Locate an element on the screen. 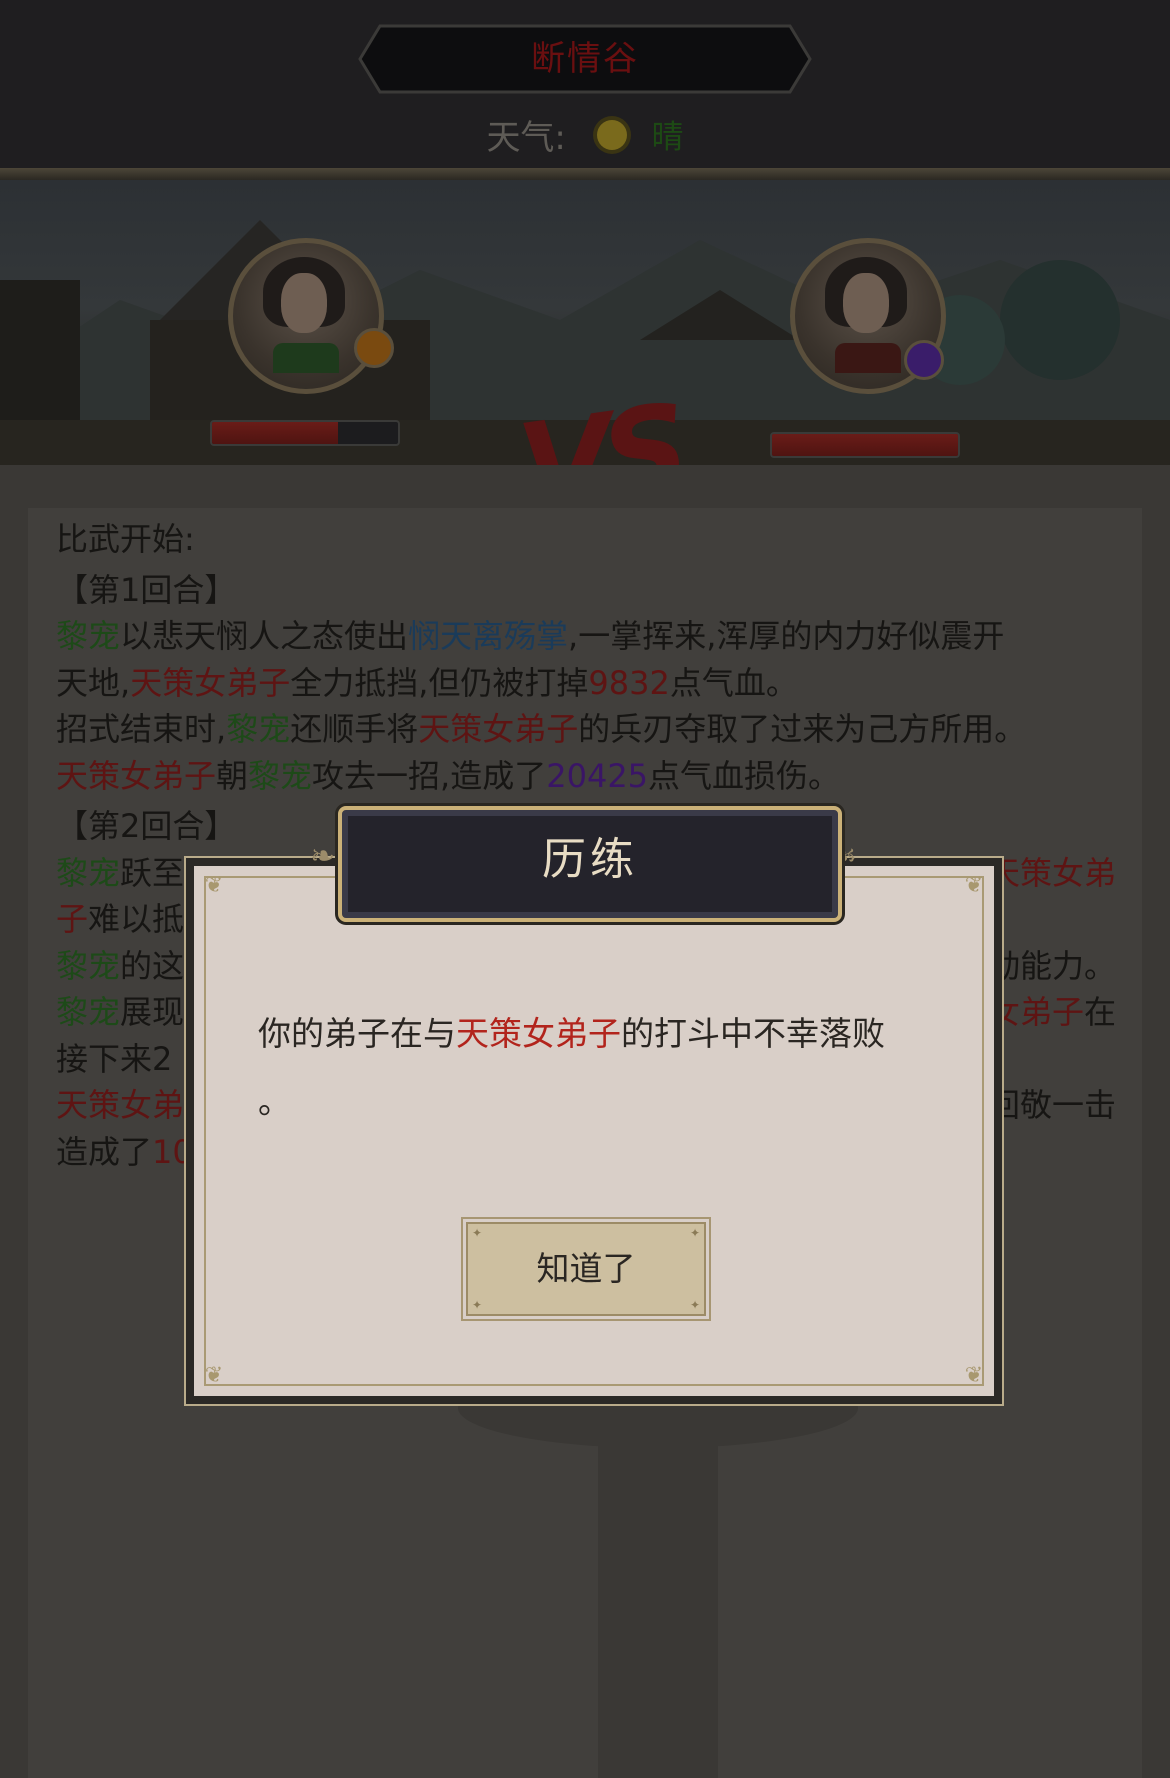  acknowledge-button-label: 知道了 is located at coordinates (586, 1268).